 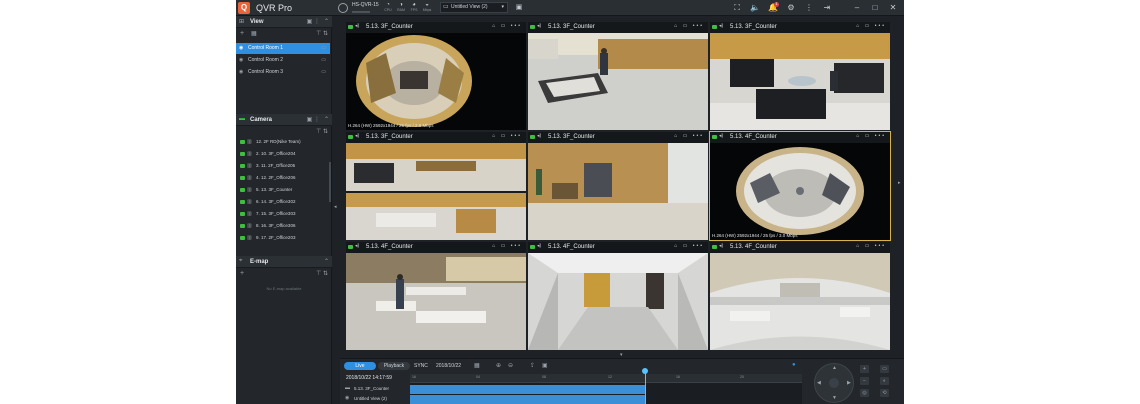 What do you see at coordinates (330, 182) in the screenshot?
I see `camera-list-scrollbar` at bounding box center [330, 182].